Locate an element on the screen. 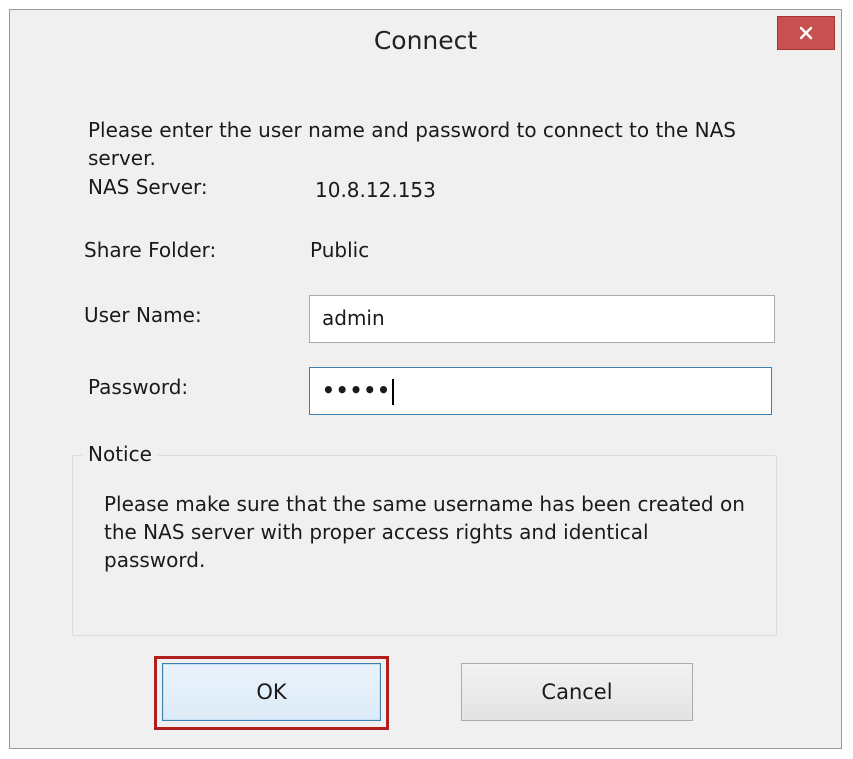 The image size is (853, 759). cancel-button: Cancel is located at coordinates (577, 692).